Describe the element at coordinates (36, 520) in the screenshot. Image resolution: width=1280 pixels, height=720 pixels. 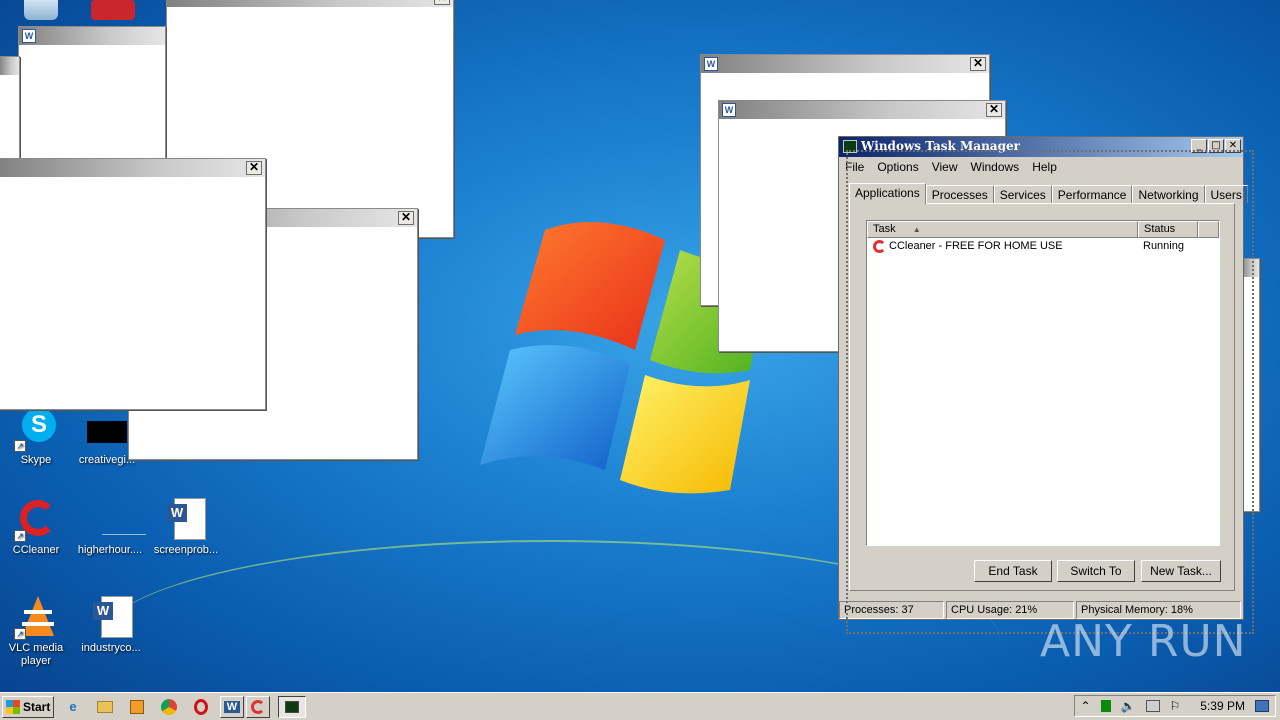
I see `ccleaner-icon: ↗` at that location.